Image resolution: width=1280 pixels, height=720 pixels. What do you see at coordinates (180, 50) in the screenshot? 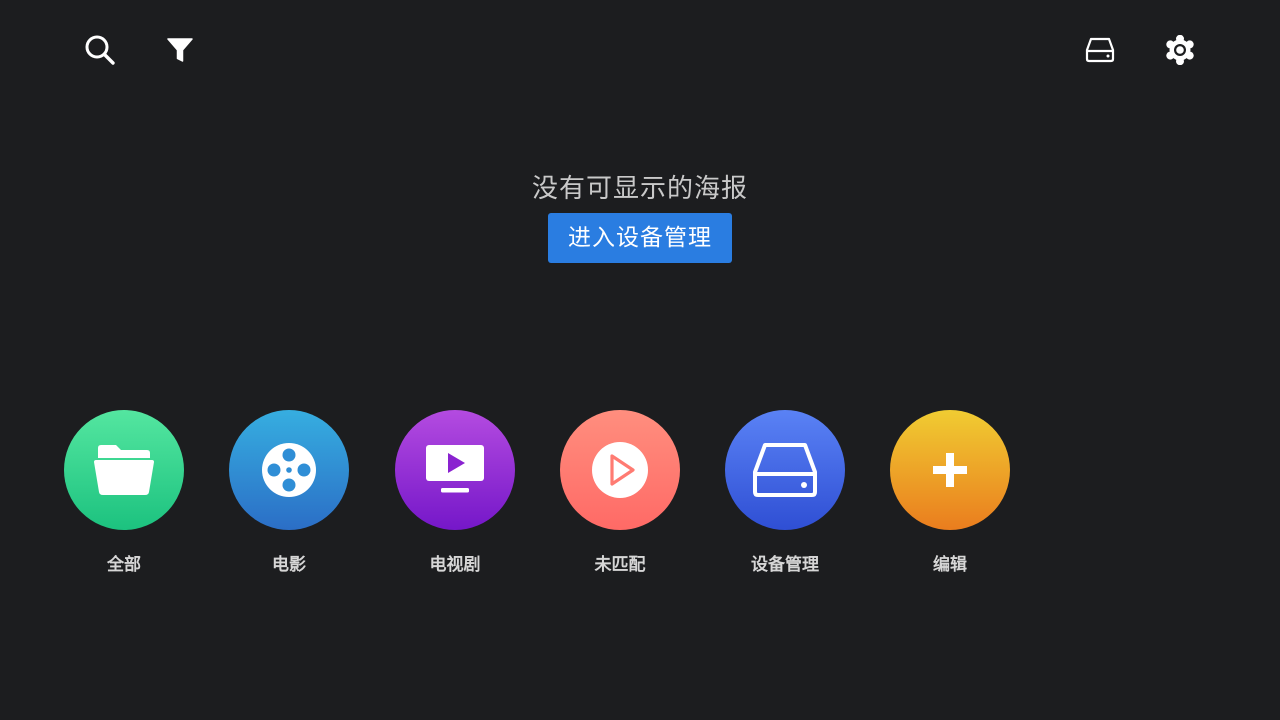
I see `filter-icon` at bounding box center [180, 50].